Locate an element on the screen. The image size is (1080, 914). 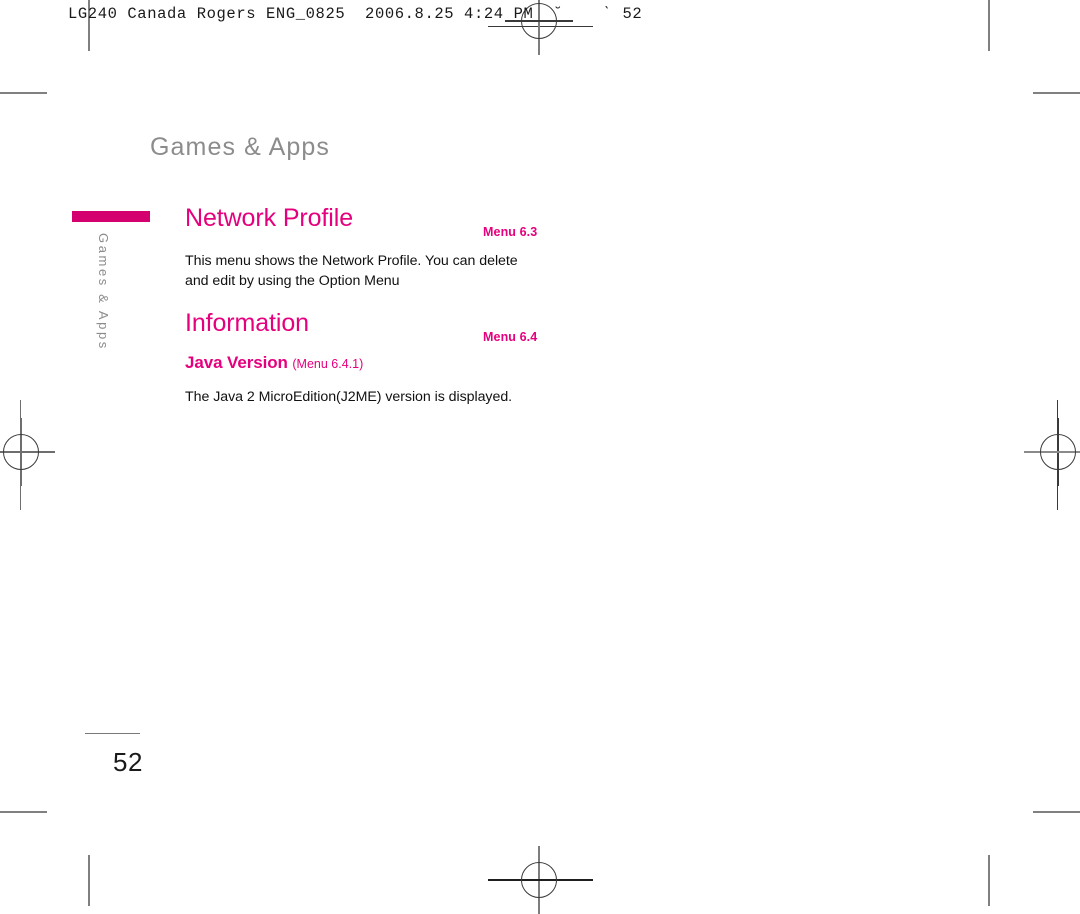
subsection-java-version: Java Version (Menu 6.4.1) is located at coordinates (274, 363).